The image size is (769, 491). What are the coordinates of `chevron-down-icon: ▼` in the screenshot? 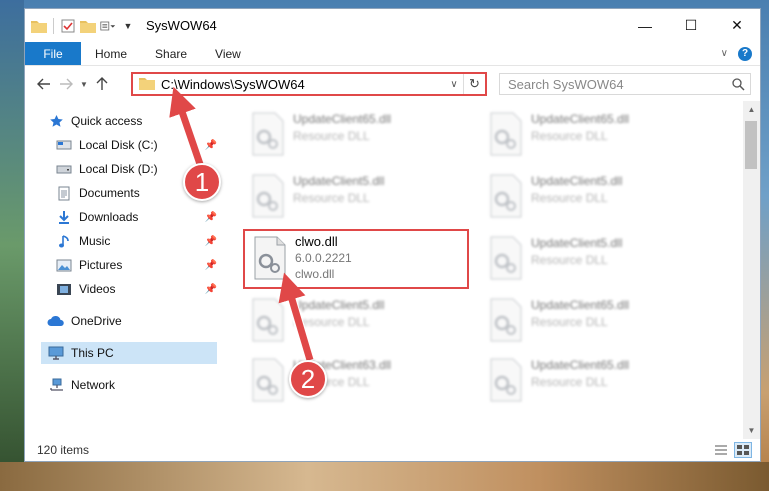 It's located at (128, 26).